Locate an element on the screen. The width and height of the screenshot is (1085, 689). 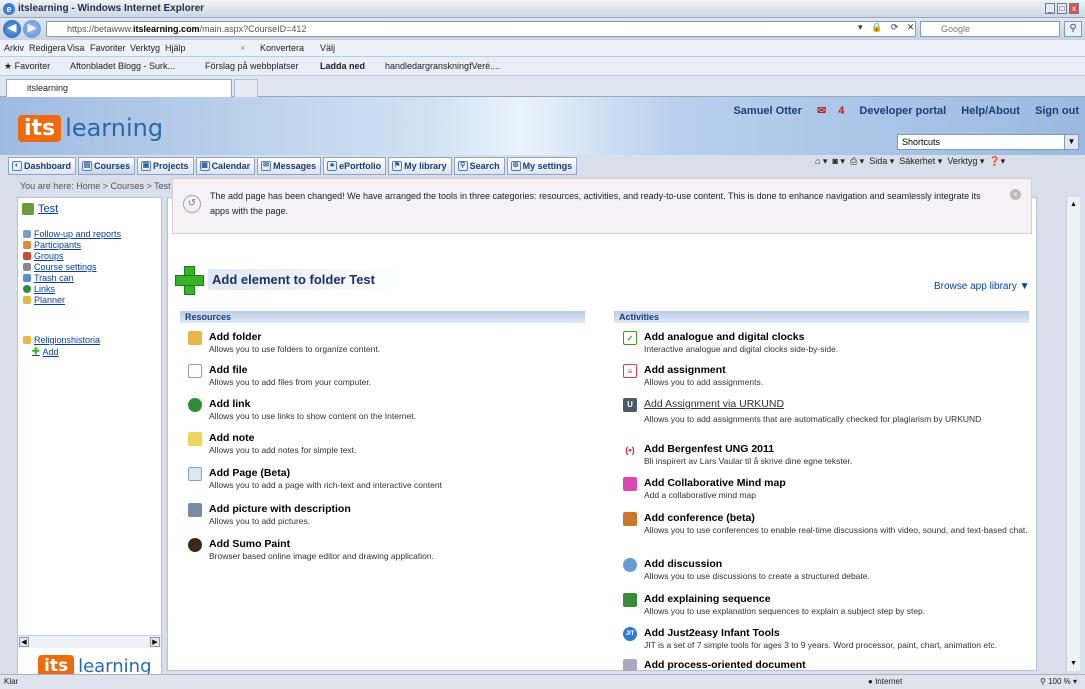
item-title: Add process-oriented document is located at coordinates (725, 665).